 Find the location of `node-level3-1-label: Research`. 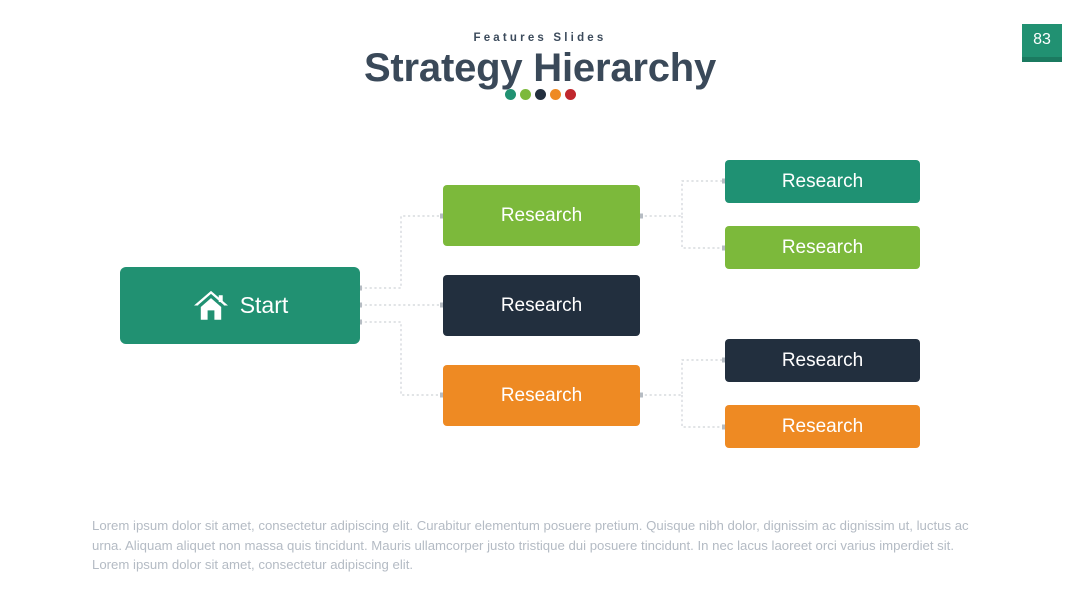

node-level3-1-label: Research is located at coordinates (822, 181).